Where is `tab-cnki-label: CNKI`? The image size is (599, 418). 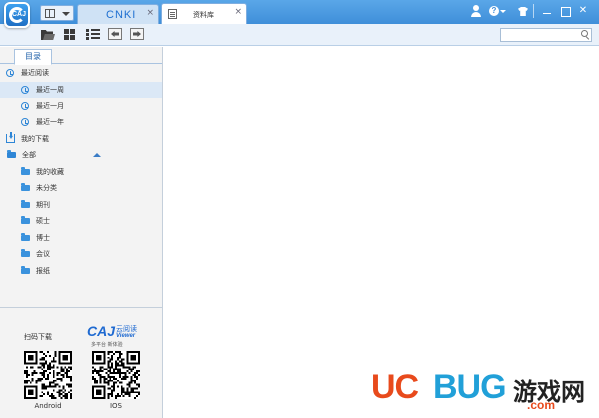
tab-cnki-label: CNKI is located at coordinates (121, 15).